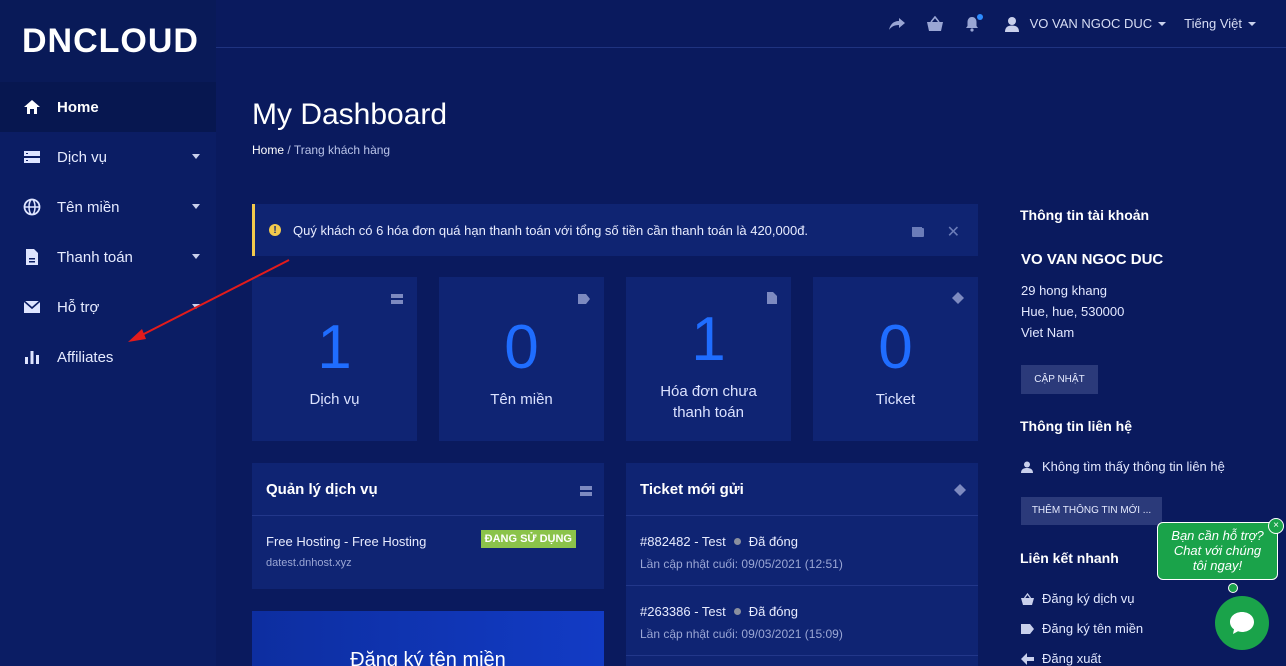  What do you see at coordinates (1072, 658) in the screenshot?
I see `quick-link-label: Đăng xuất` at bounding box center [1072, 658].